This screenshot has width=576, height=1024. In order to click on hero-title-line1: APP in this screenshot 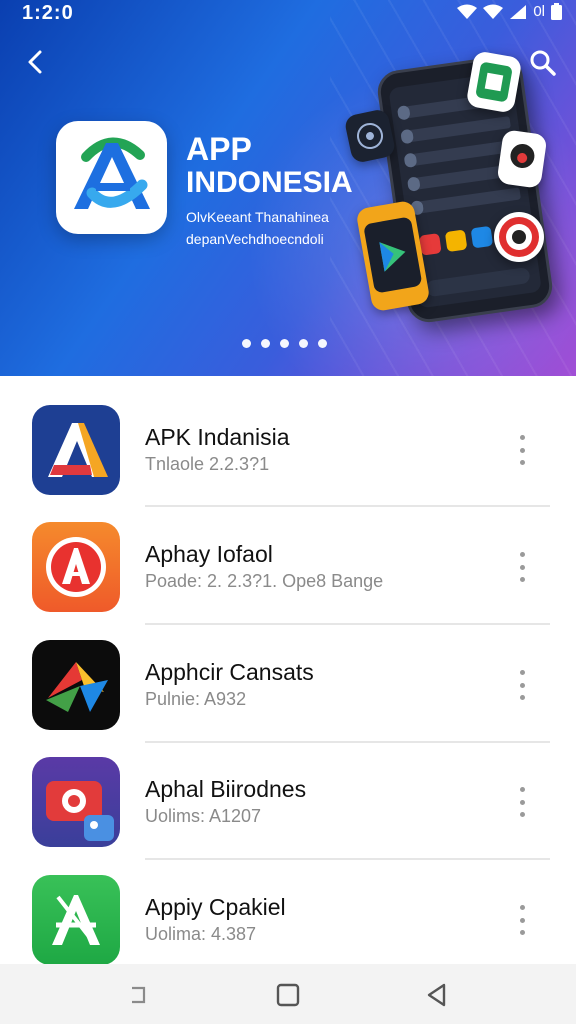, I will do `click(219, 149)`.